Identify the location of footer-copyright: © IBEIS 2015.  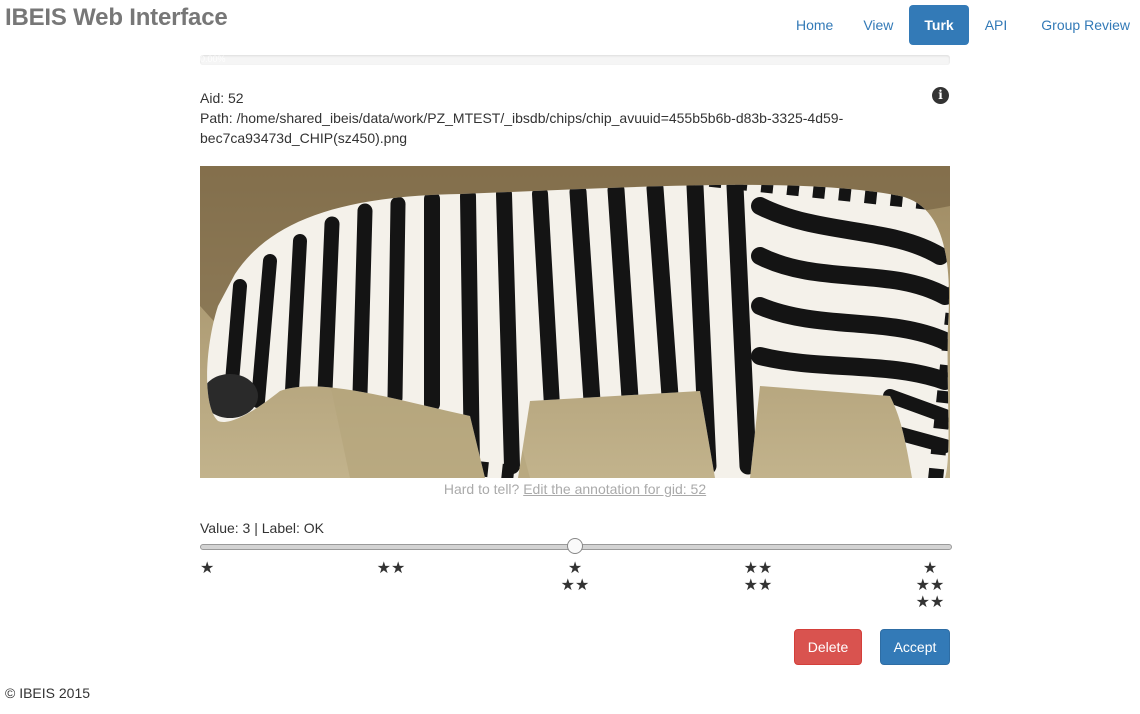
(48, 693).